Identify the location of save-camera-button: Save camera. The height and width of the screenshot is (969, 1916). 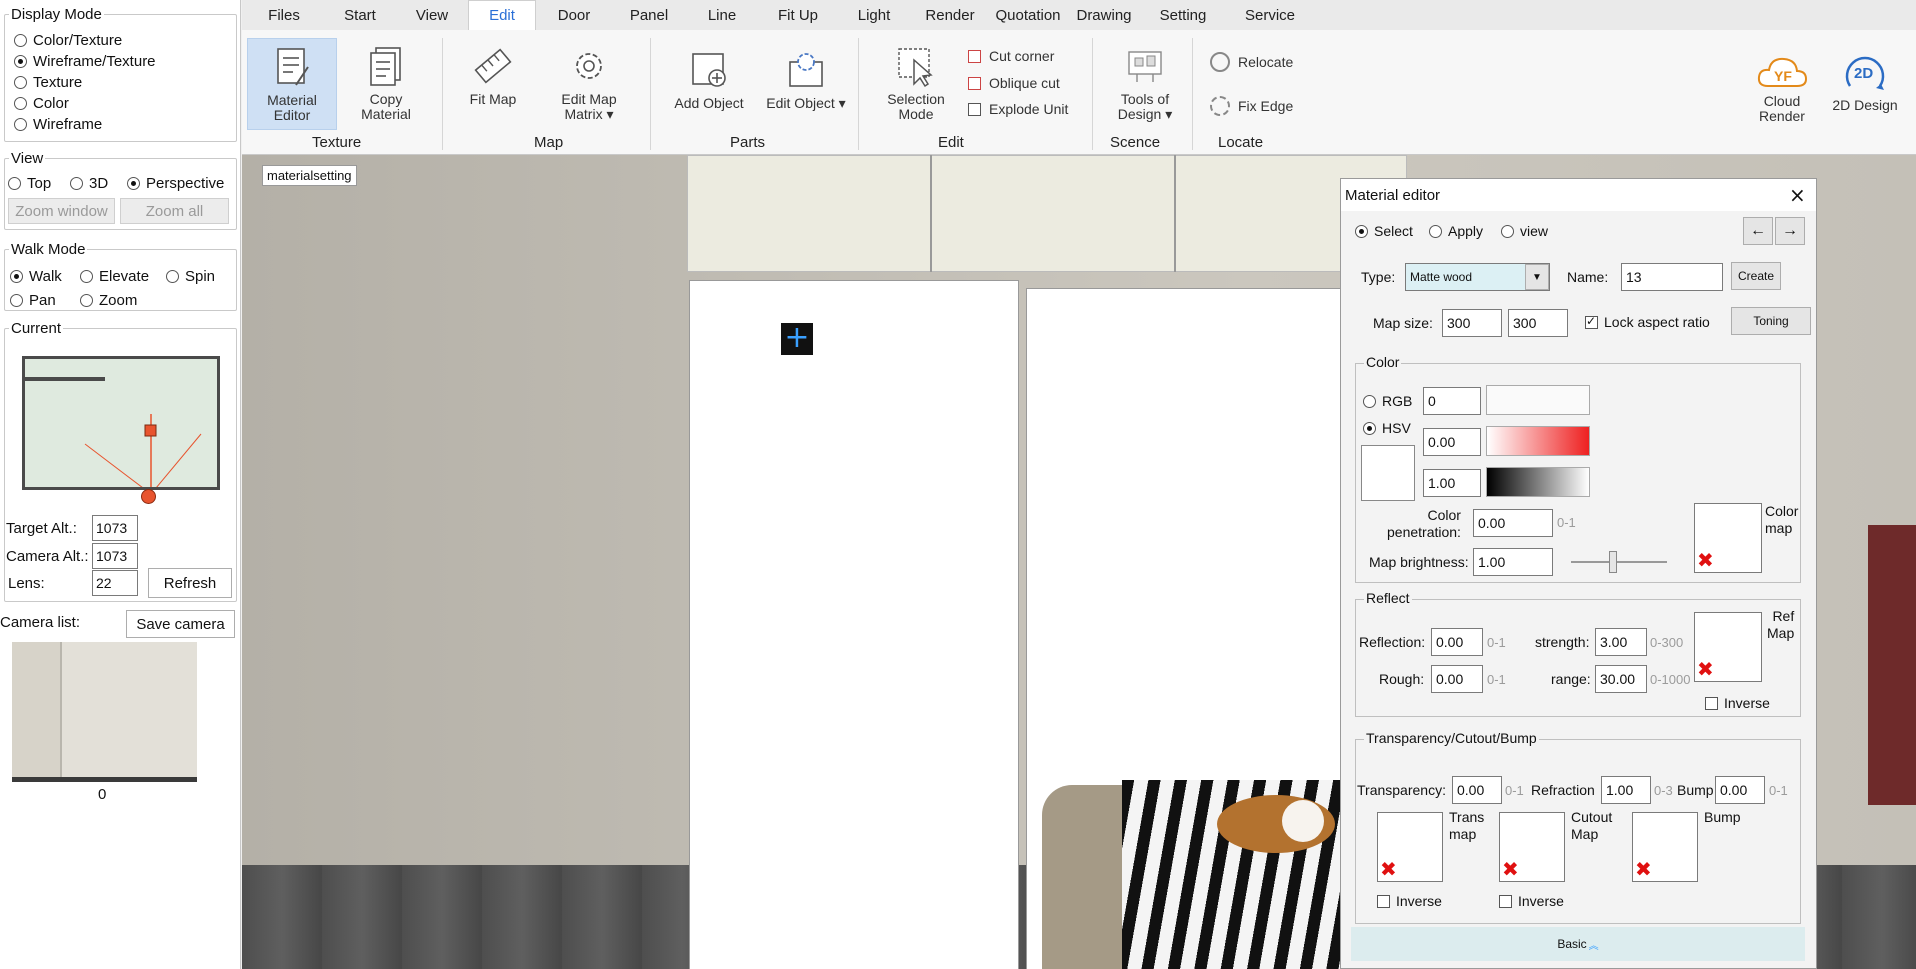
(180, 624).